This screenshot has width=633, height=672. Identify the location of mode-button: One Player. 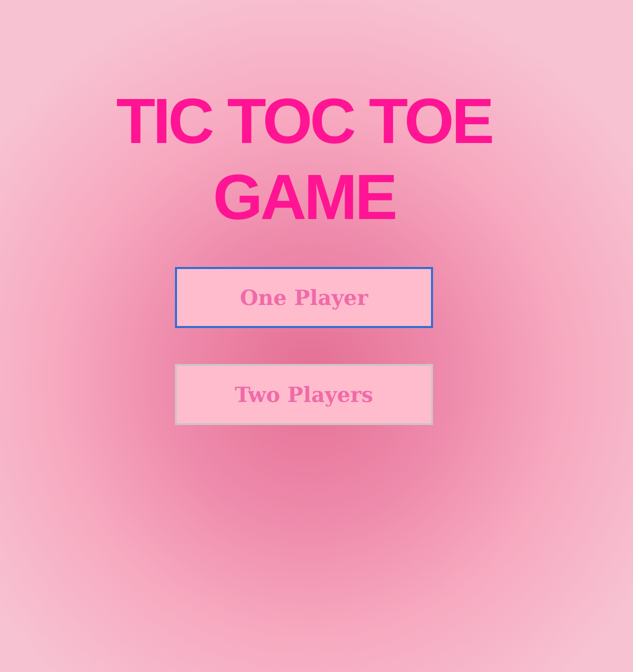
(304, 297).